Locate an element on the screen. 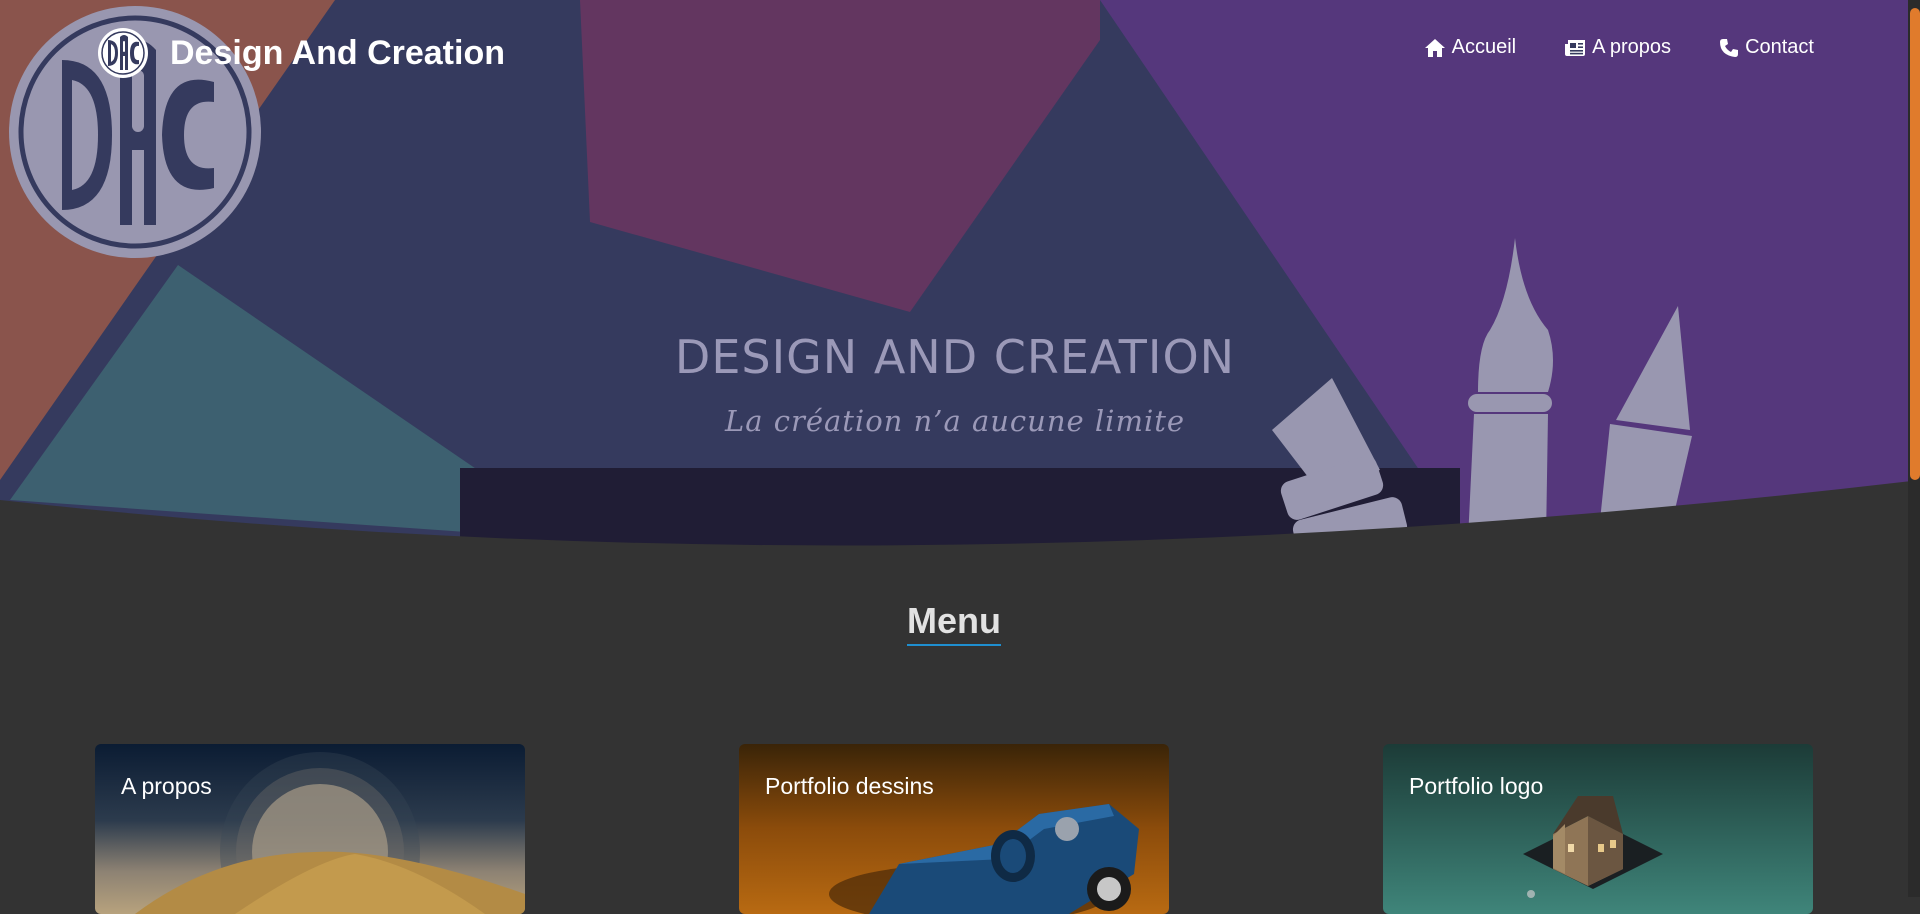  nav-link-contact: Contact is located at coordinates (1766, 47).